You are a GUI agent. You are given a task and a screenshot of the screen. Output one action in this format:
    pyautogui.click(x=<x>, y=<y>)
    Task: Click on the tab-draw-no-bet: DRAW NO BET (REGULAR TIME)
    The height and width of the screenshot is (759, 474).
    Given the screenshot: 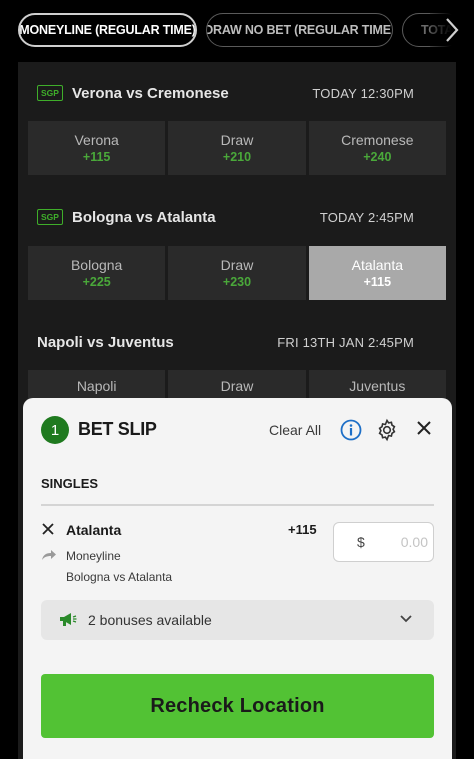 What is the action you would take?
    pyautogui.click(x=299, y=30)
    